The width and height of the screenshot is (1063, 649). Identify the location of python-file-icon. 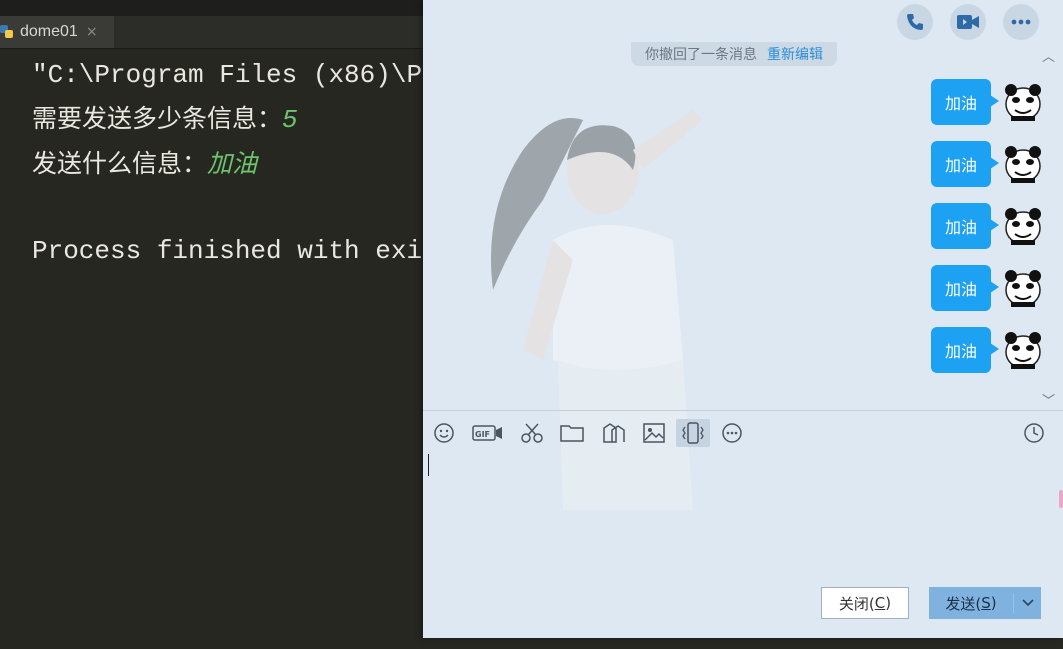
(7, 32).